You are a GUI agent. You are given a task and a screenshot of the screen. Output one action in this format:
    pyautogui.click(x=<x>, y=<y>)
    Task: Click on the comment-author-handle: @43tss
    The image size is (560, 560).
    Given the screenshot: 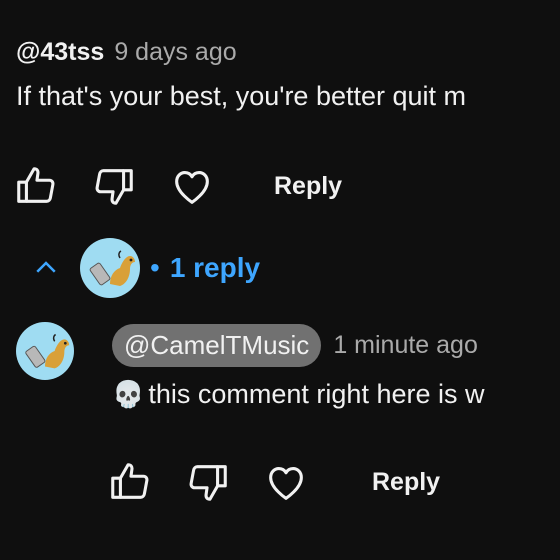 What is the action you would take?
    pyautogui.click(x=60, y=52)
    